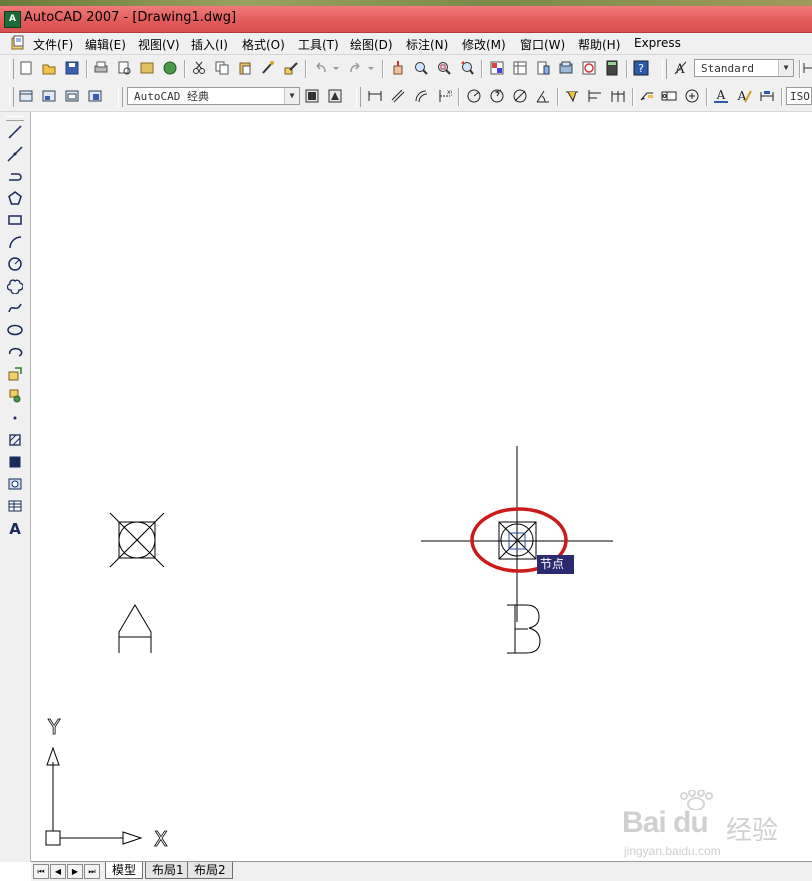  What do you see at coordinates (744, 96) in the screenshot?
I see `dimension-text-edit-icon: A` at bounding box center [744, 96].